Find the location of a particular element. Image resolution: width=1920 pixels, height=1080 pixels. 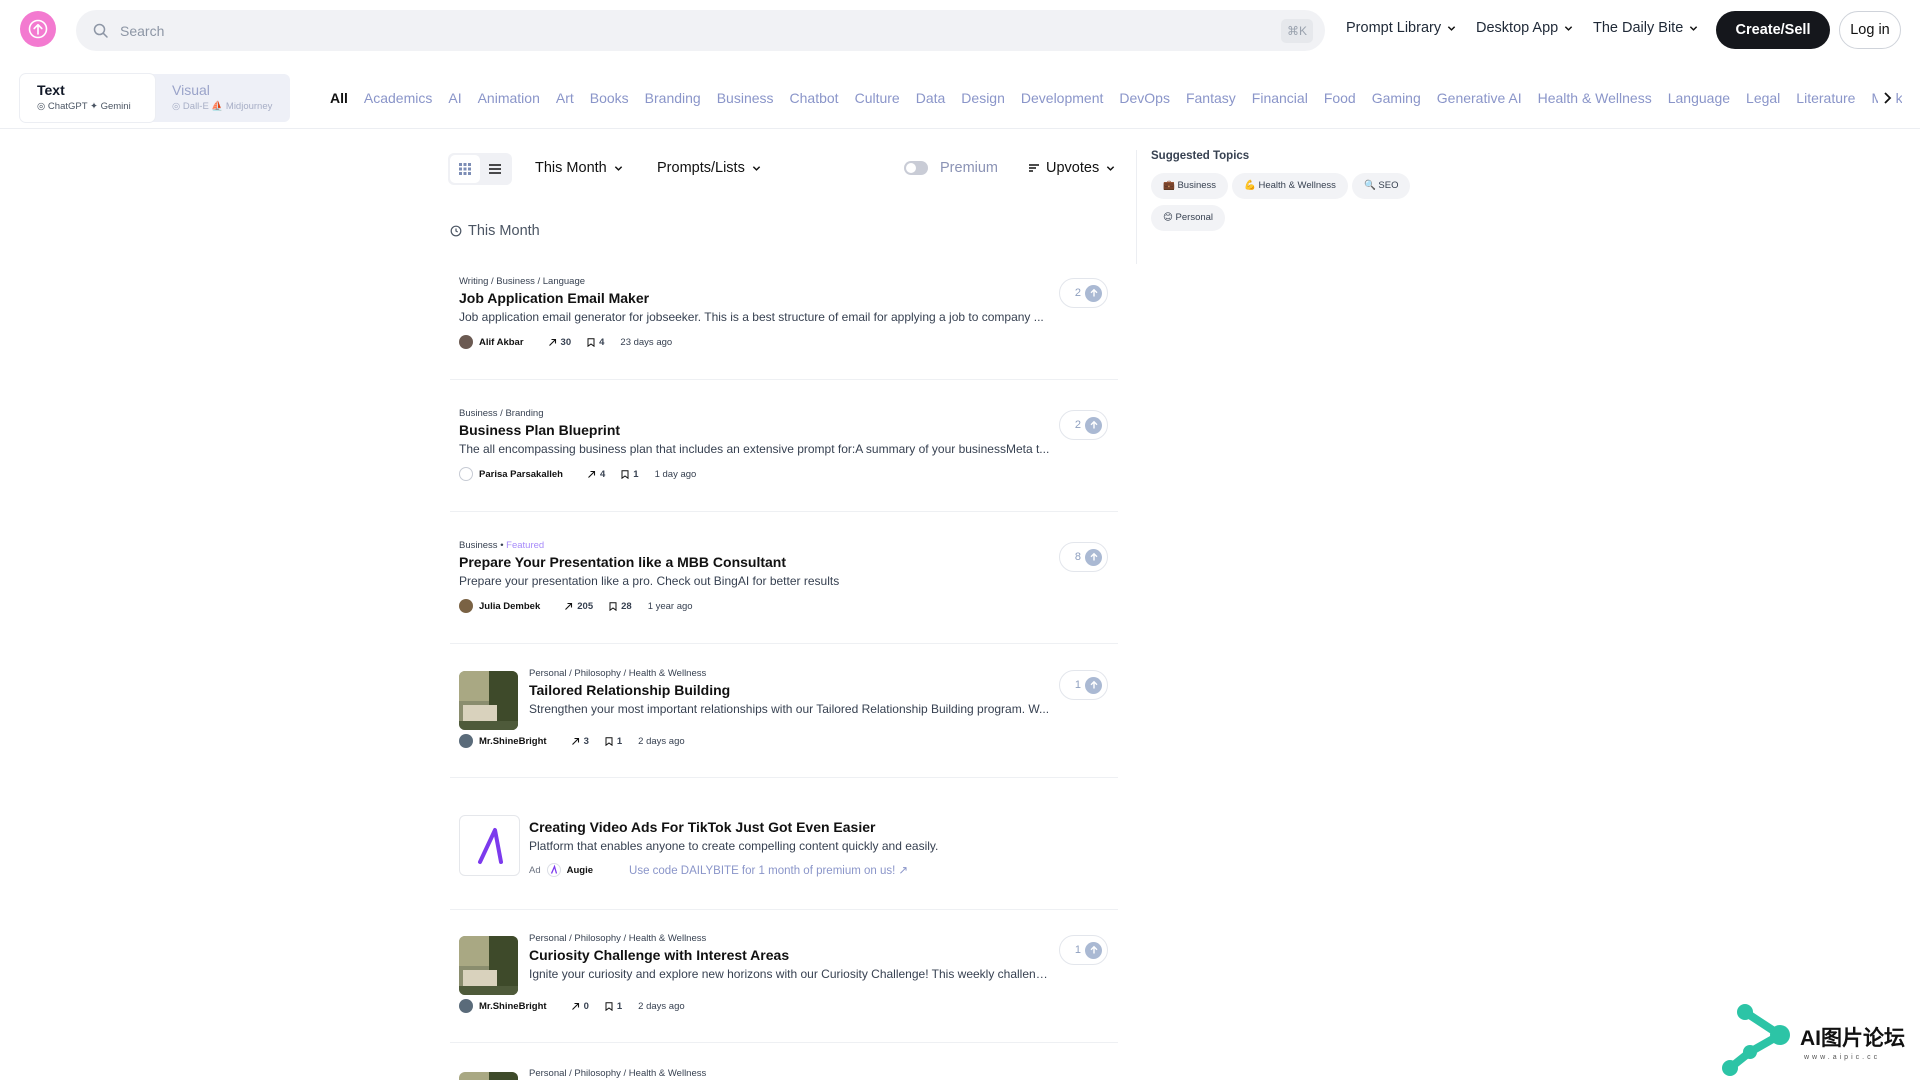

category-tab: Health & Wellness is located at coordinates (1595, 98).